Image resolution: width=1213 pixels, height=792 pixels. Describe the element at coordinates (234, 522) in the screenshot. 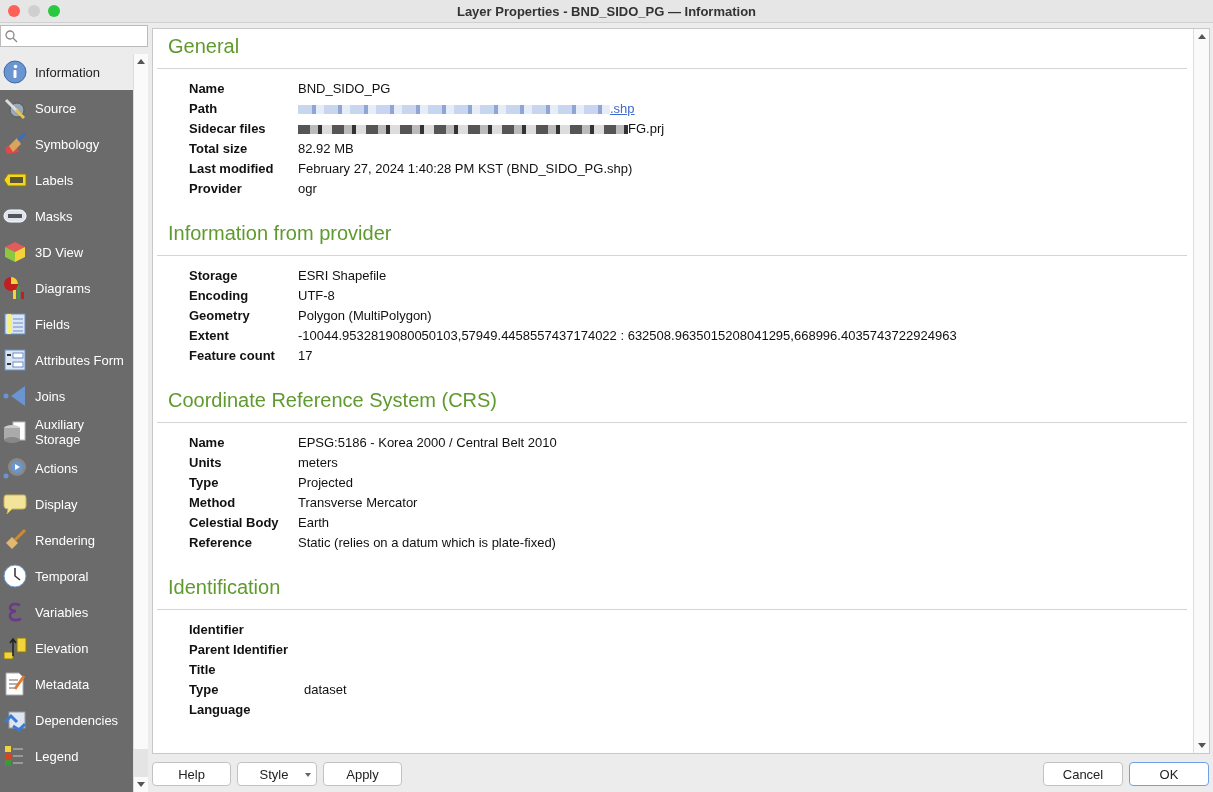

I see `field-label: Celestial Body` at that location.